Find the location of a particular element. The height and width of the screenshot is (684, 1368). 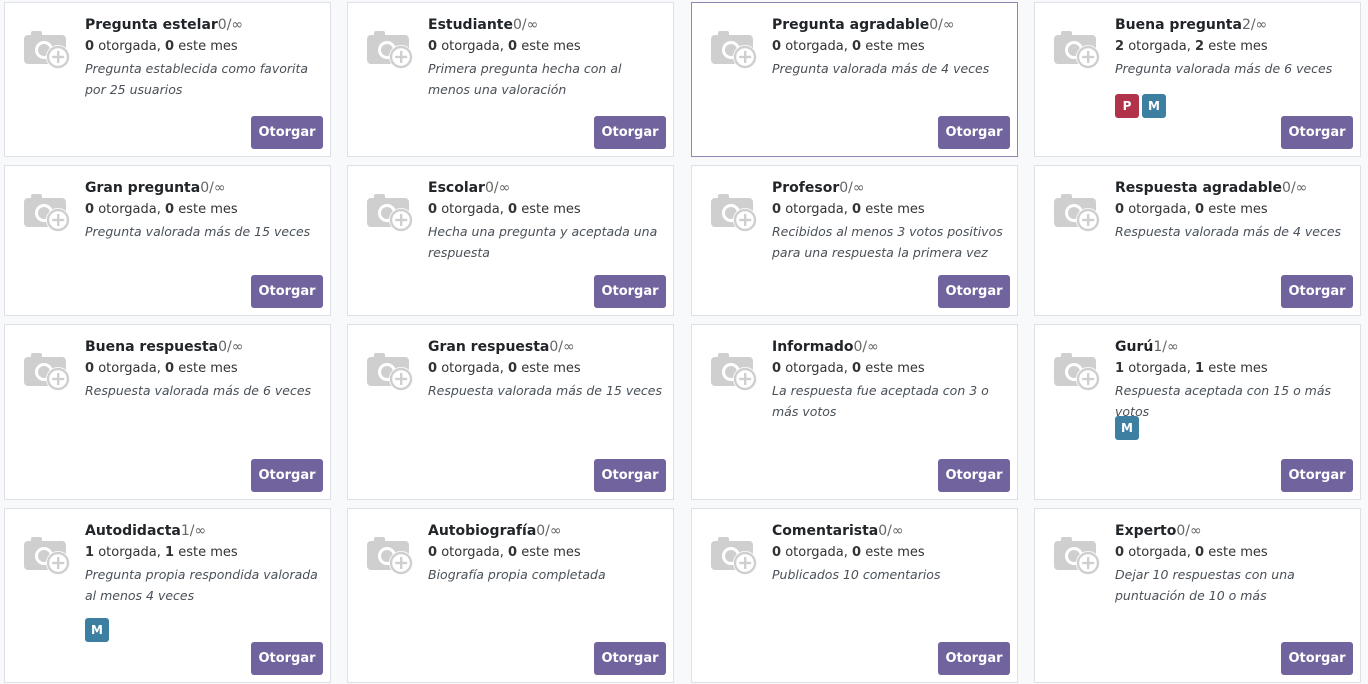

badge-title: Autobiografía0/∞ is located at coordinates (495, 531).